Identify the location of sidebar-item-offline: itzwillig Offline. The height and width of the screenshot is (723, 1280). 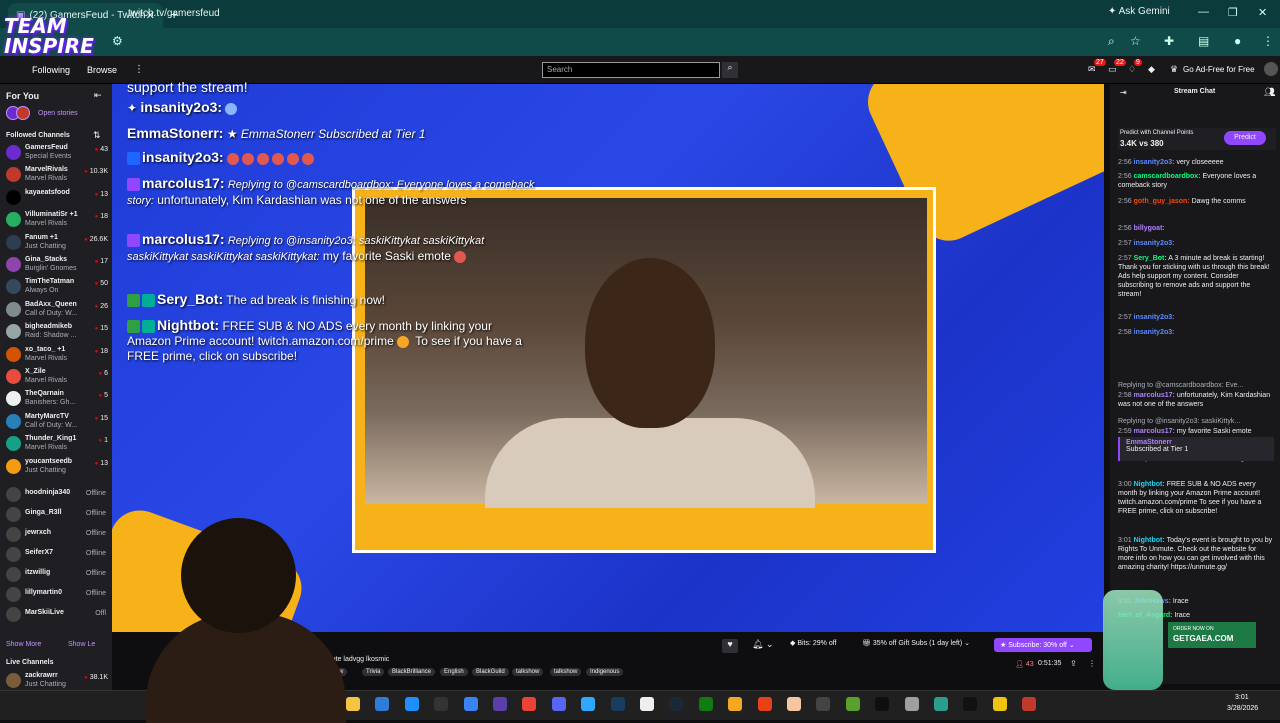
(56, 575).